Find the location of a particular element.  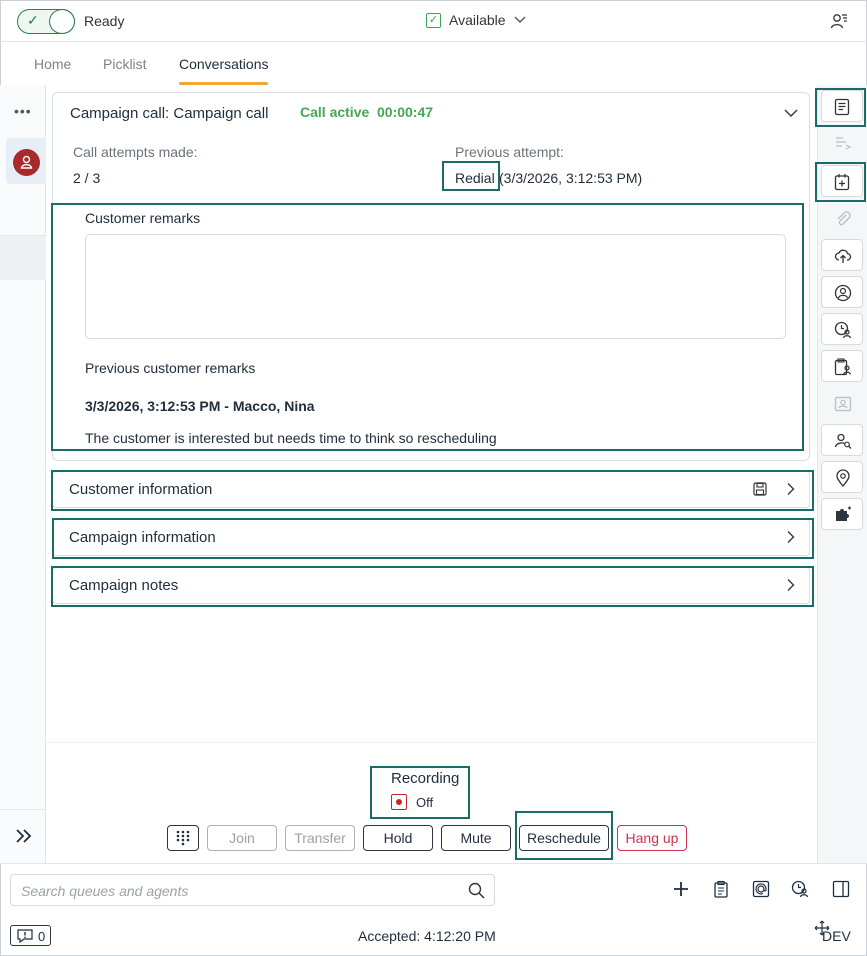

contact-history-button is located at coordinates (842, 329).